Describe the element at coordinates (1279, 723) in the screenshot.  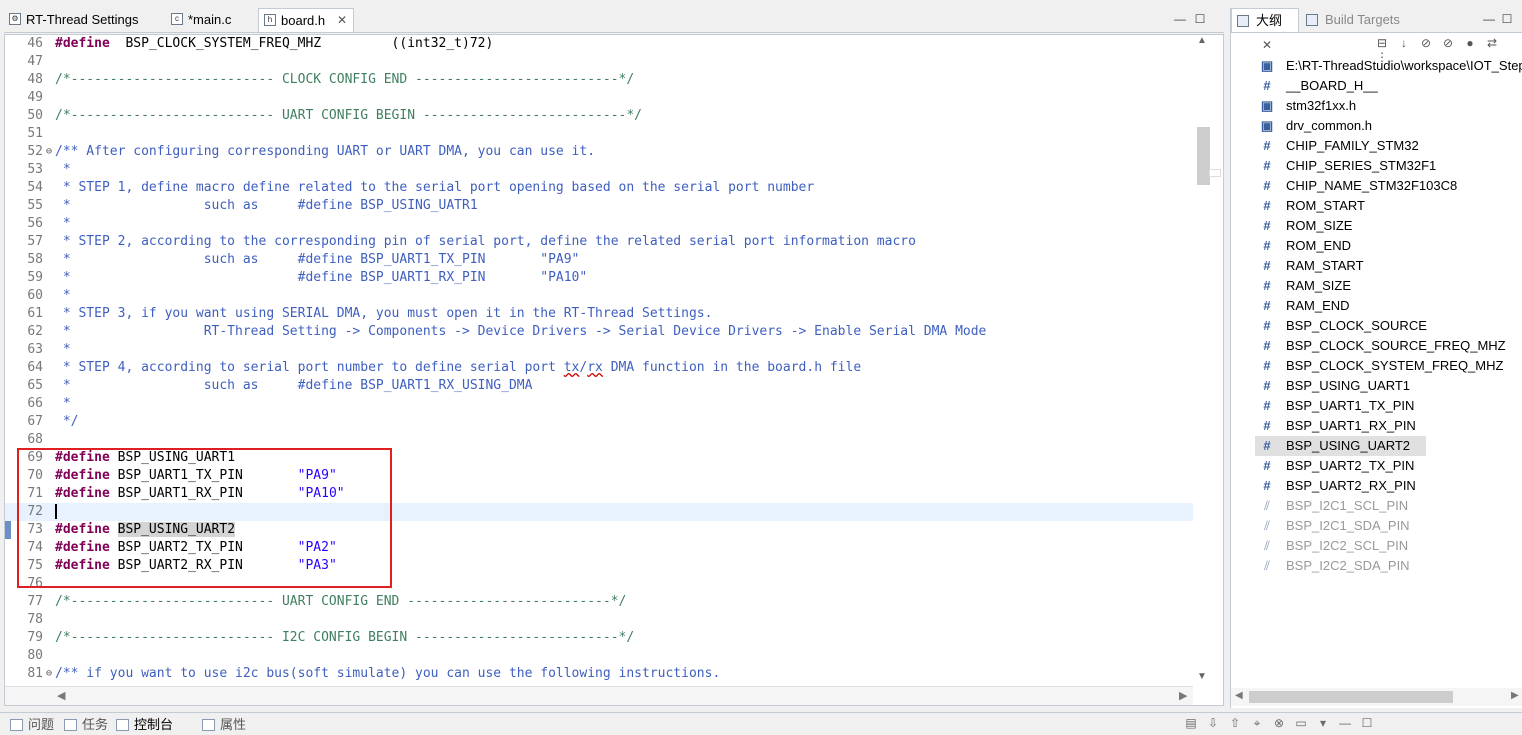
I see `clear-icon: ⊗` at that location.